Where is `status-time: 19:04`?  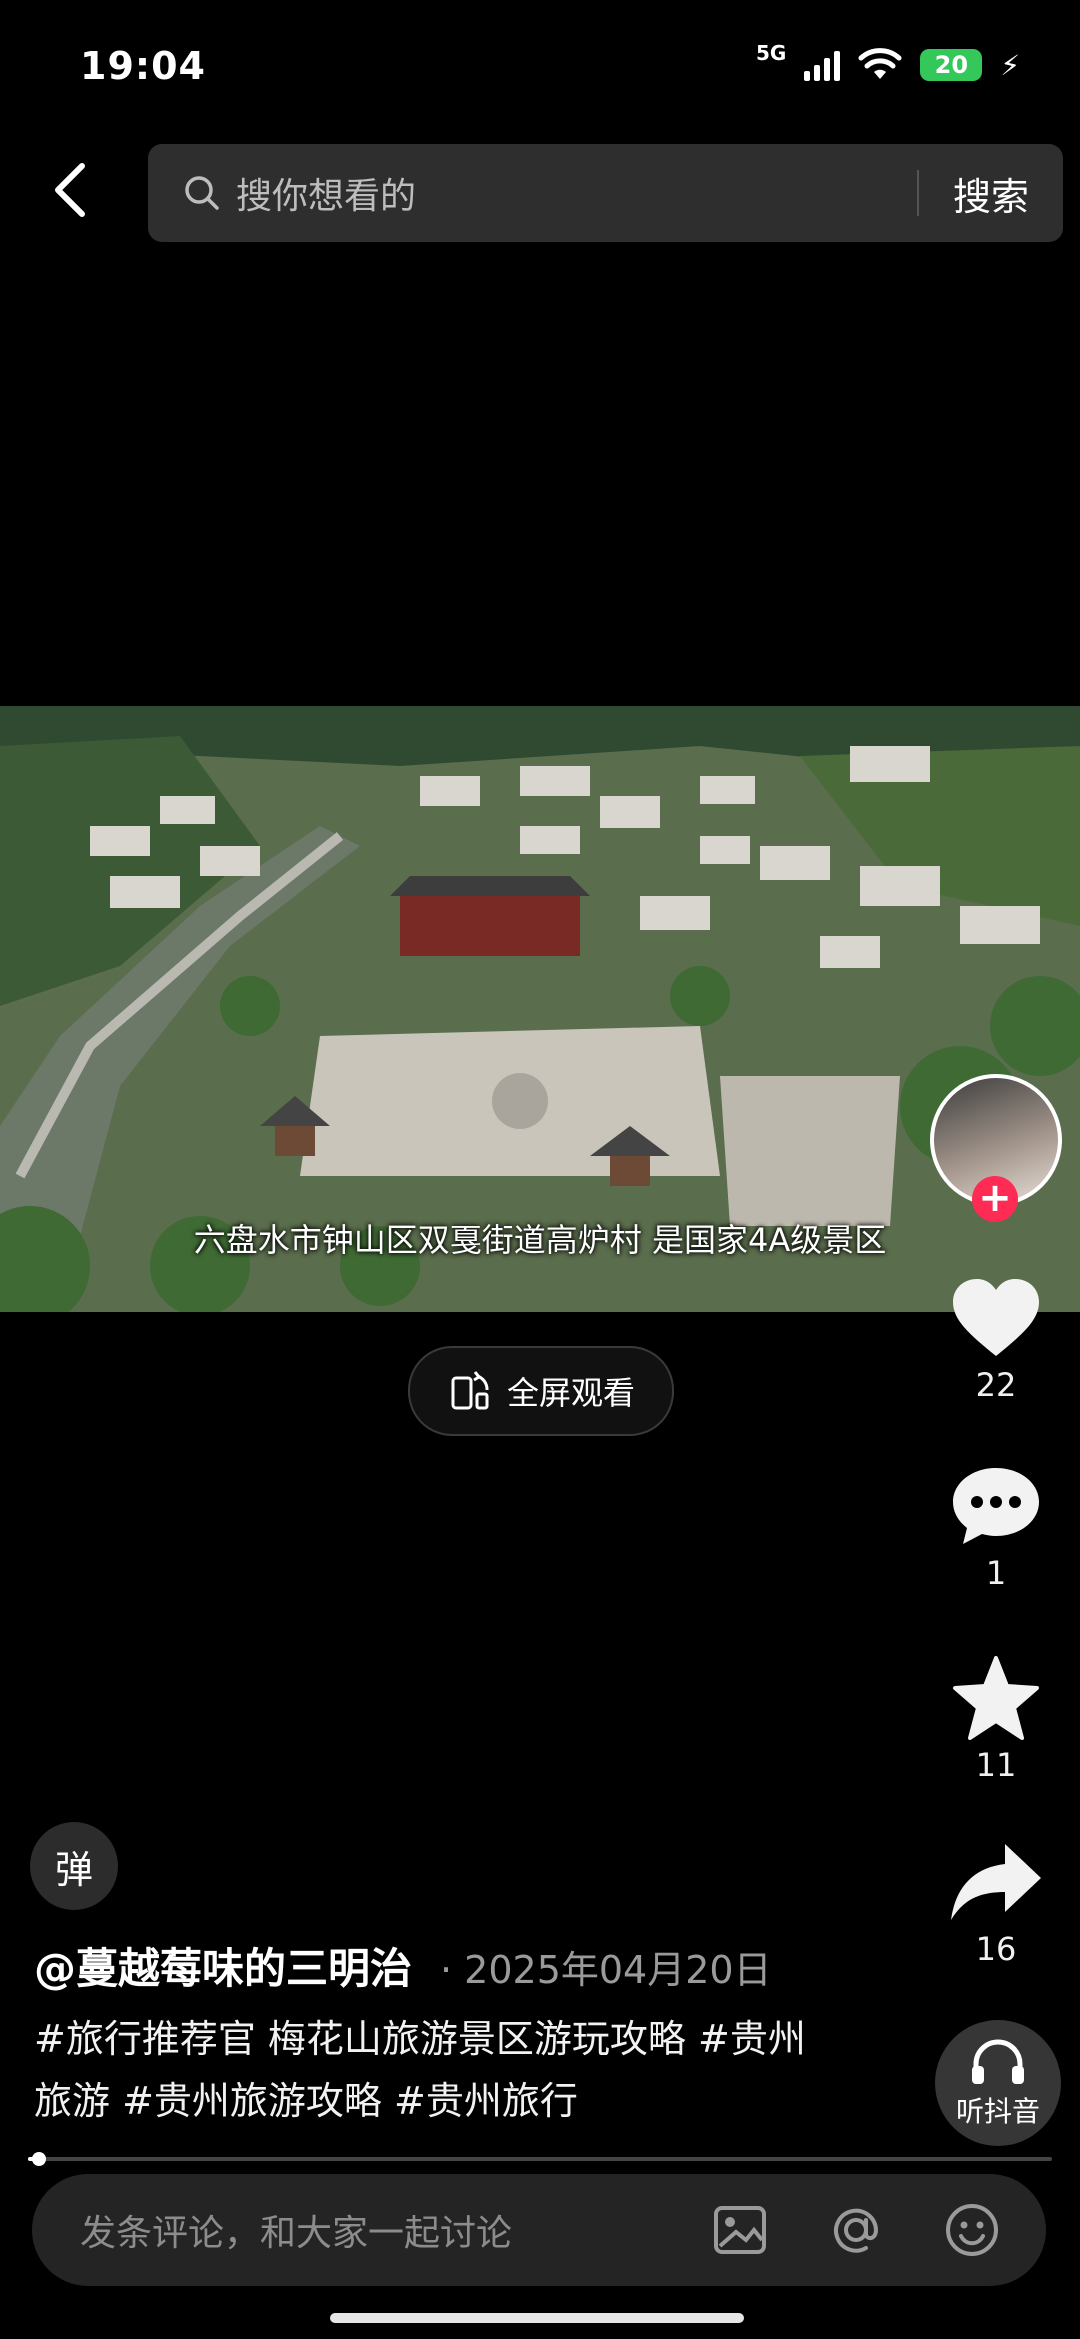 status-time: 19:04 is located at coordinates (143, 66).